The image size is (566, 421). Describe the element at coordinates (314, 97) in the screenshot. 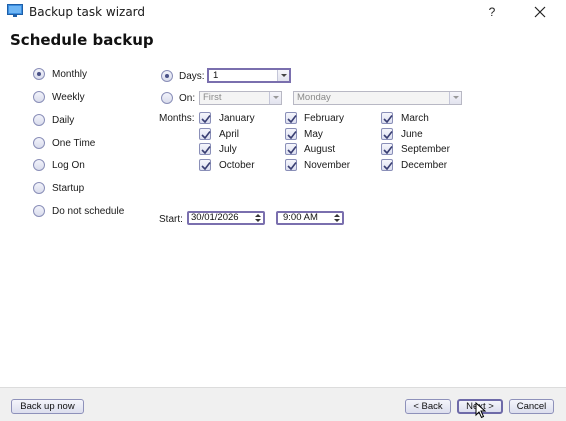

I see `on-day-value: Monday` at that location.